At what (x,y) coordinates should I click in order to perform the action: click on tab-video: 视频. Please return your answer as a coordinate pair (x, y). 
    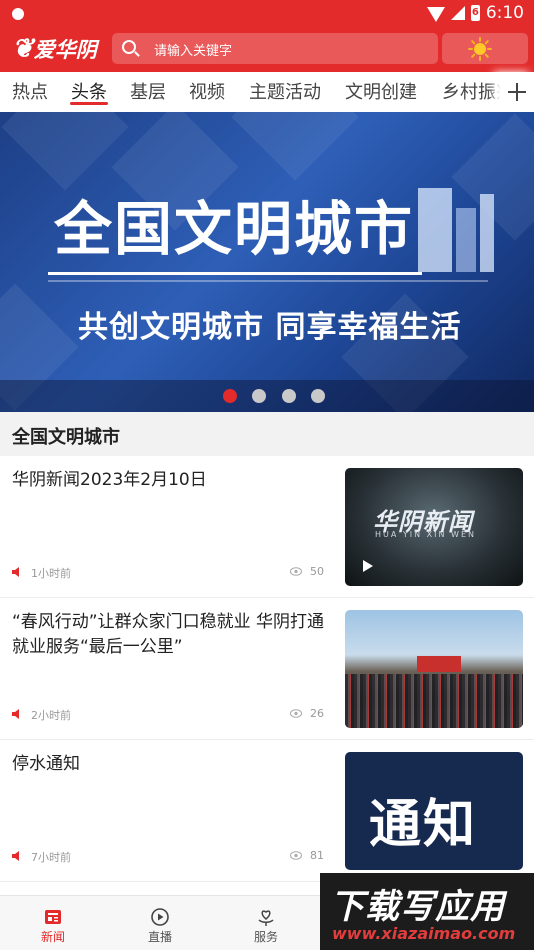
    Looking at the image, I should click on (207, 91).